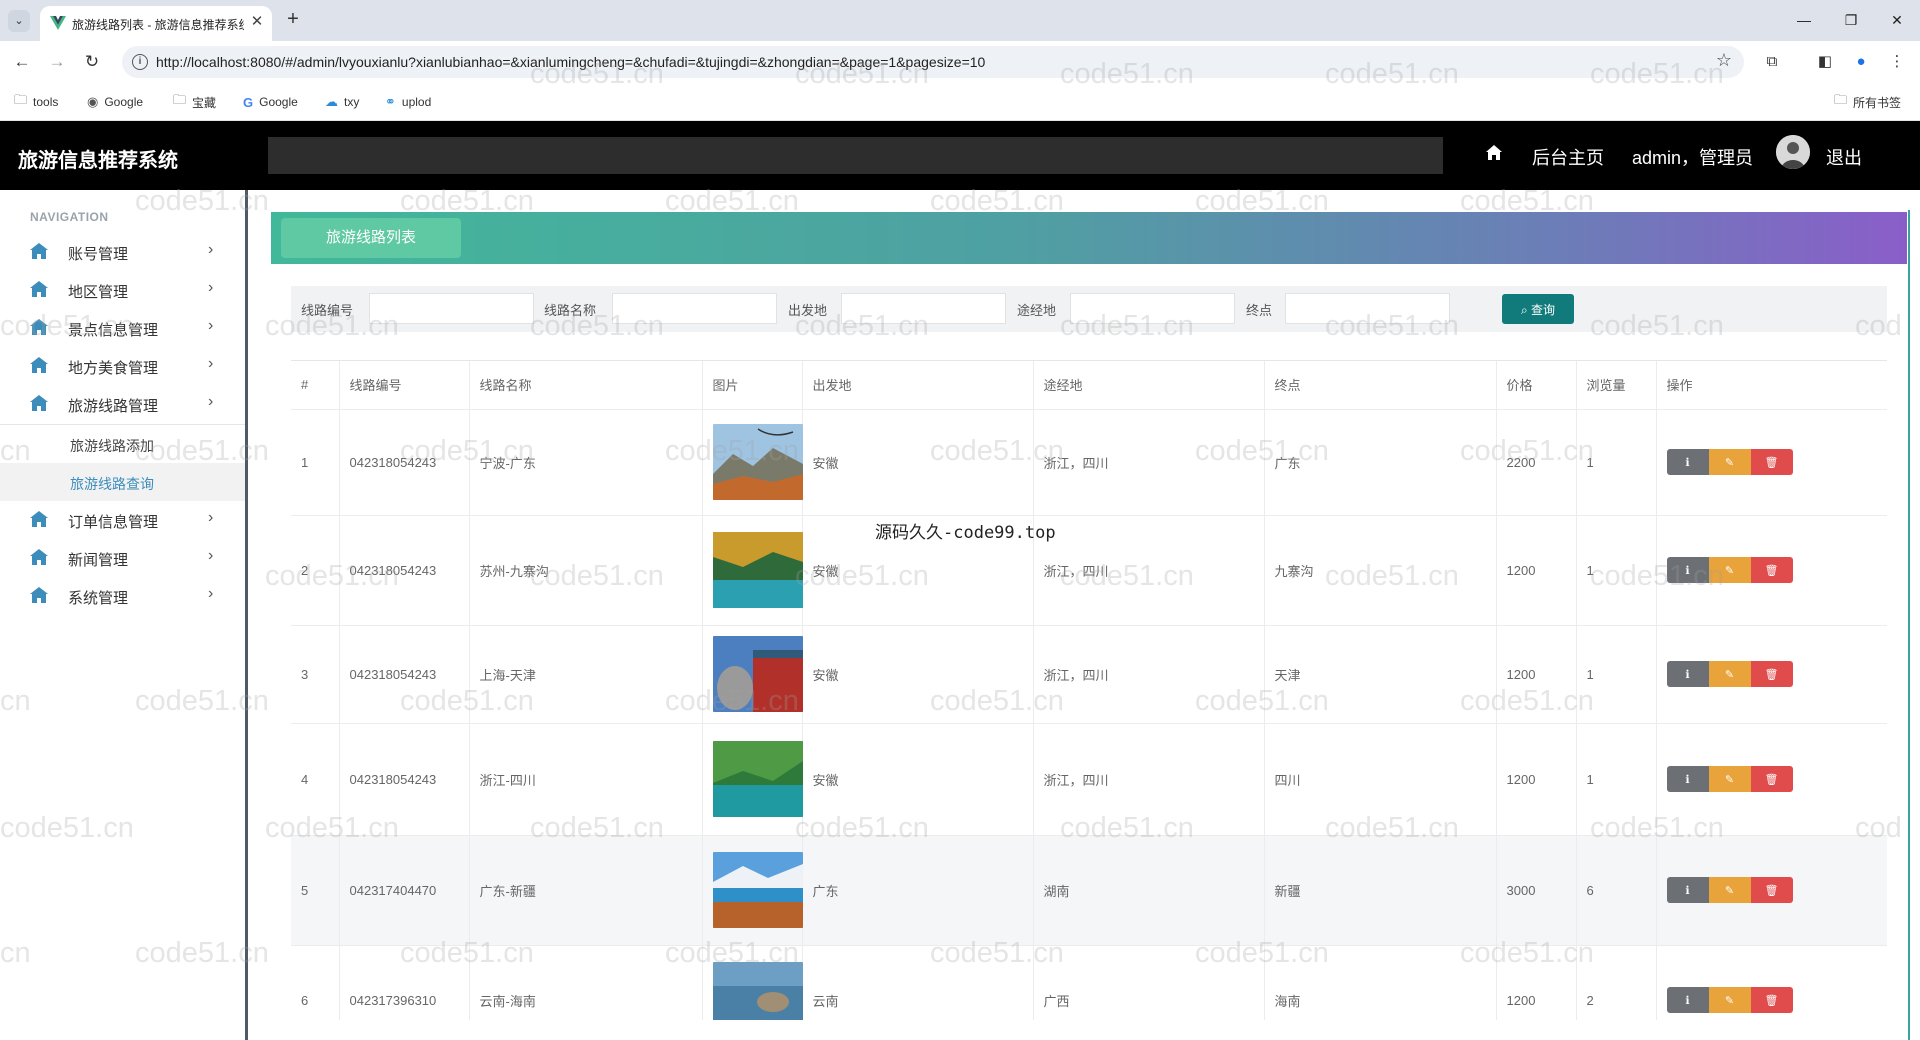  Describe the element at coordinates (1724, 60) in the screenshot. I see `bookmark-star-icon: ☆` at that location.